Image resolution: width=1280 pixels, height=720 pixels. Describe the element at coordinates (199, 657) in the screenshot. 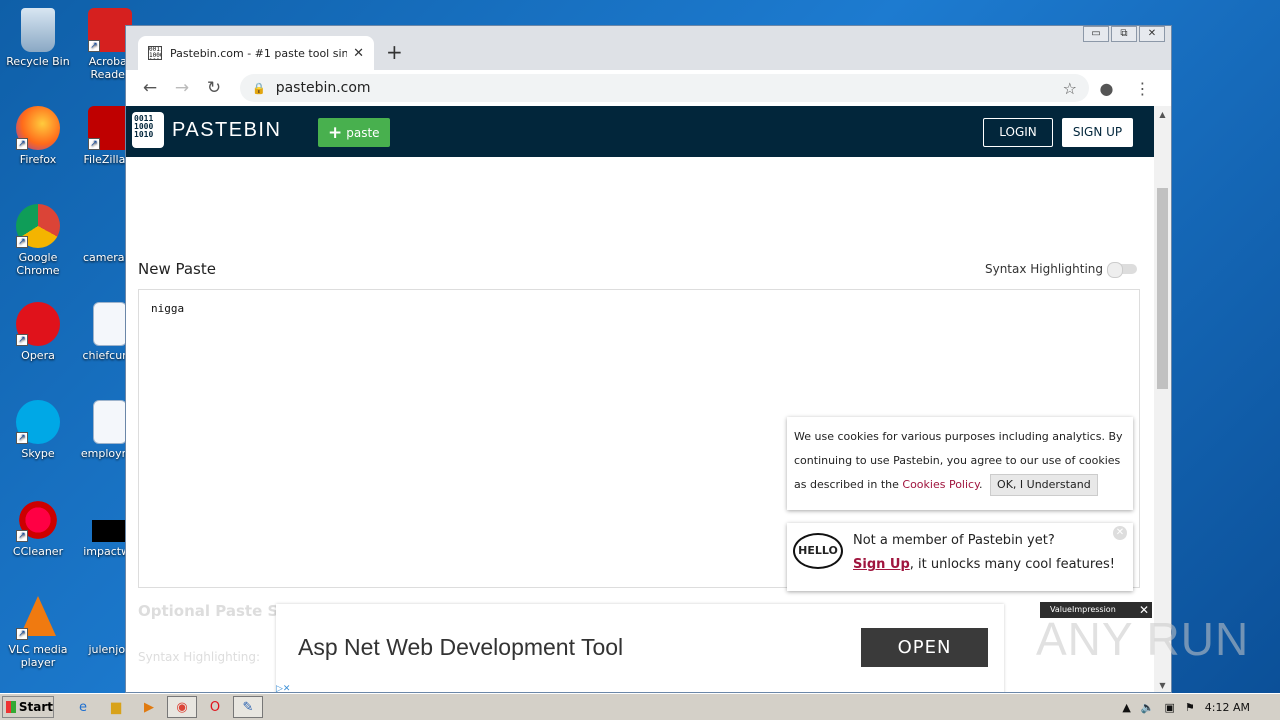

I see `syntax-highlighting-field-label: Syntax Highlighting:` at that location.